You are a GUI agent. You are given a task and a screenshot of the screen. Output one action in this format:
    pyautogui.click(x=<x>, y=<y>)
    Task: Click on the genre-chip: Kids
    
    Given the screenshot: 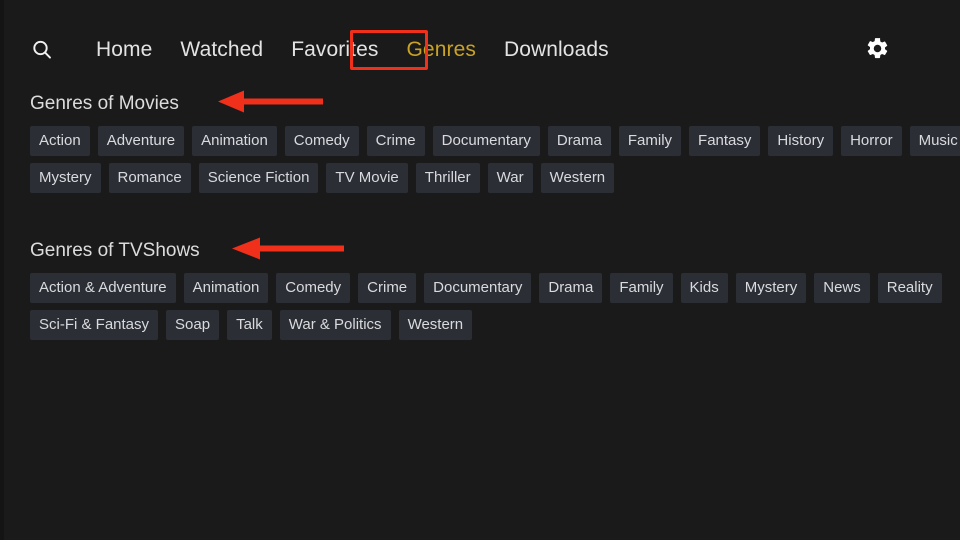 What is the action you would take?
    pyautogui.click(x=704, y=288)
    